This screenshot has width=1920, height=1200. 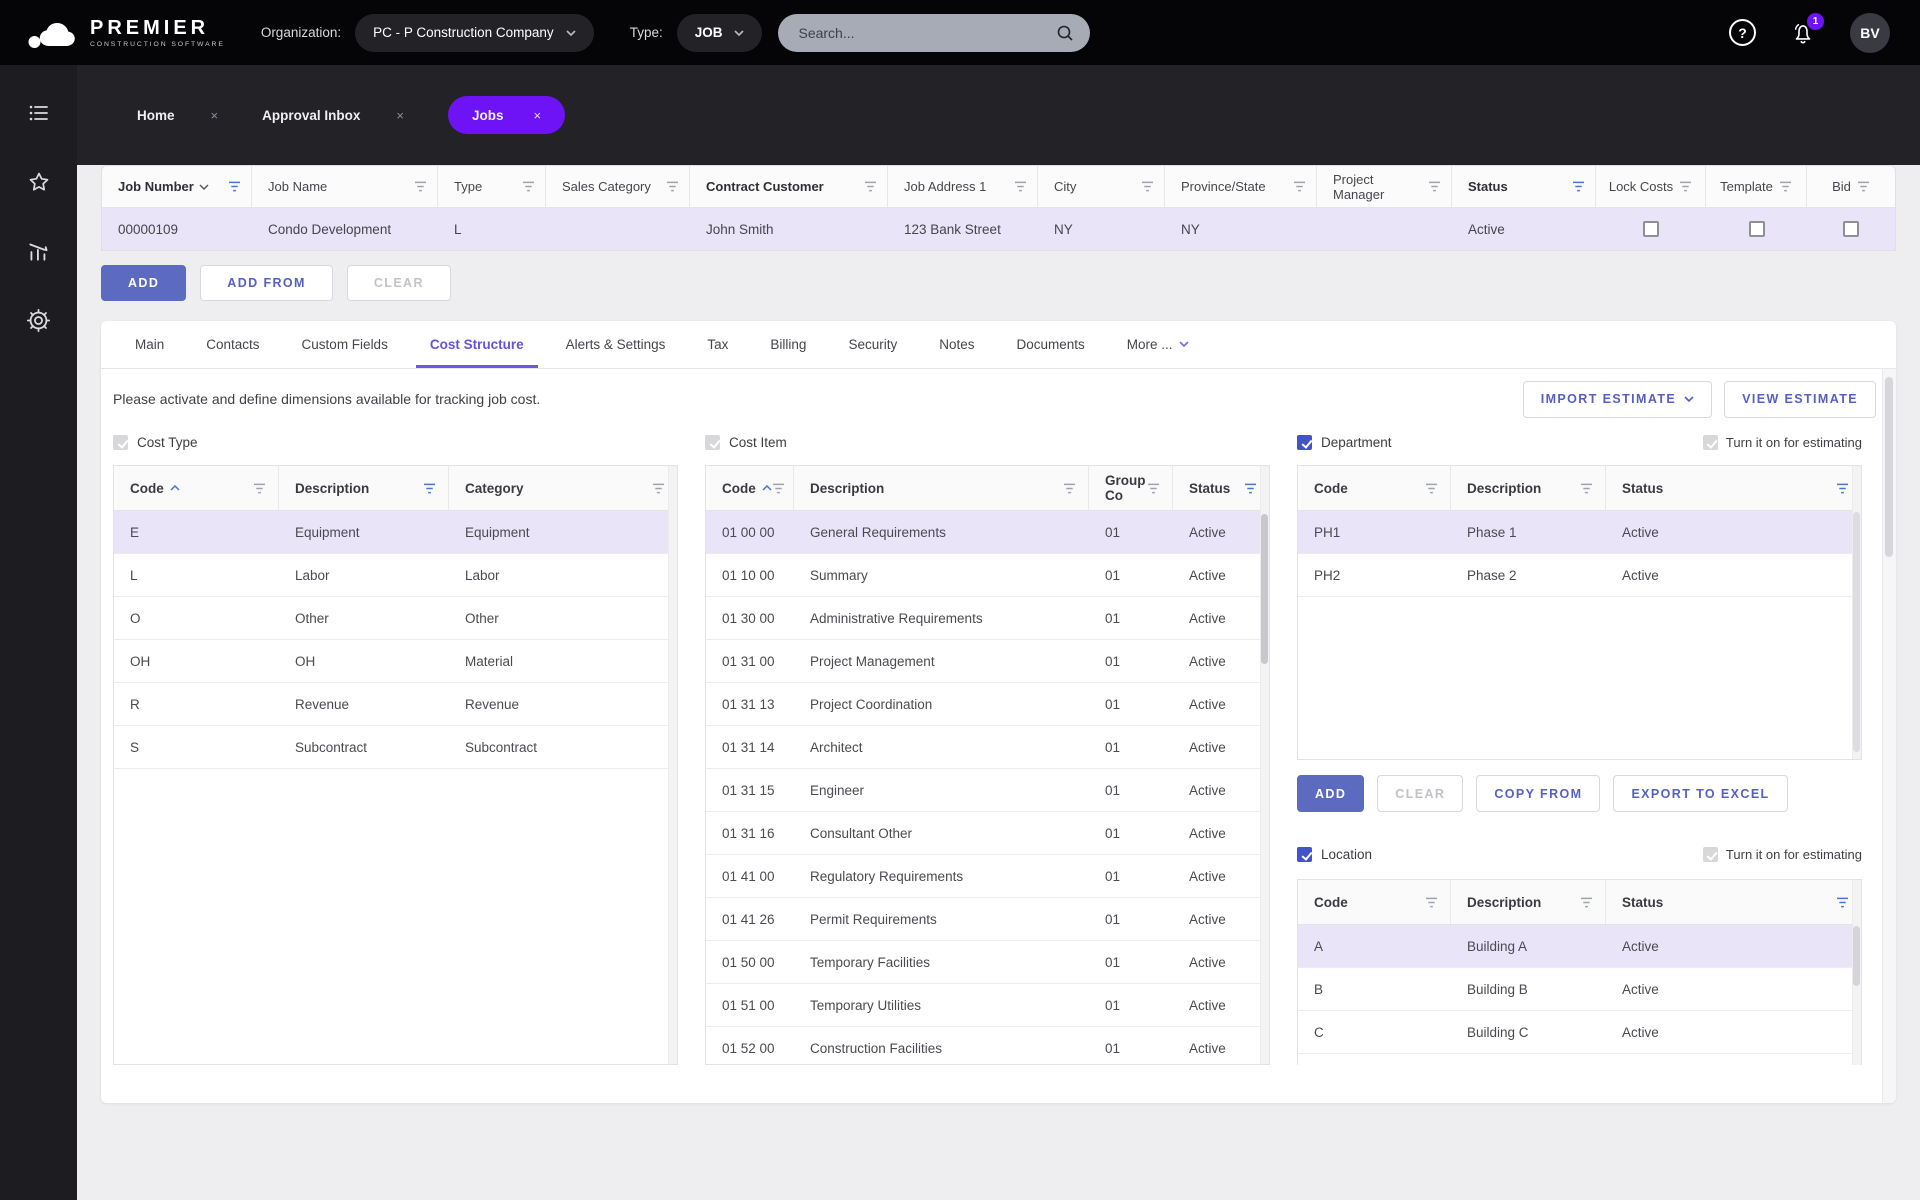 I want to click on template-checkbox, so click(x=1756, y=229).